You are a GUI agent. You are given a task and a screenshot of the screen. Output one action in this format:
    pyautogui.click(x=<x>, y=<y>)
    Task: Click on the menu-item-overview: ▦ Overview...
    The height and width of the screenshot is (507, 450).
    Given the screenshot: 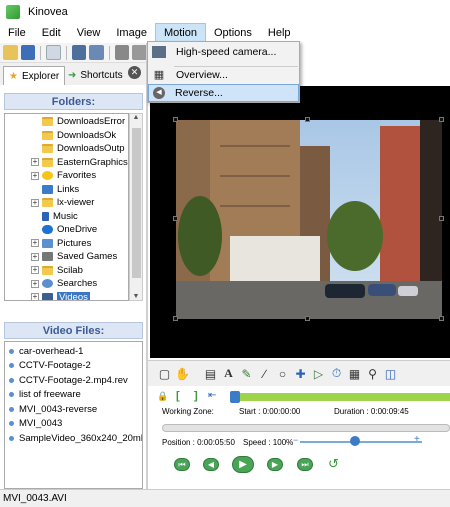 What is the action you would take?
    pyautogui.click(x=223, y=75)
    